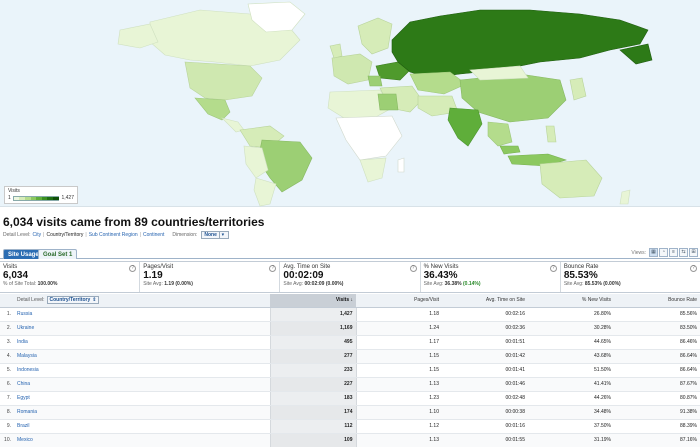 This screenshot has width=700, height=447. Describe the element at coordinates (373, 170) in the screenshot. I see `map-region-south-africa` at that location.